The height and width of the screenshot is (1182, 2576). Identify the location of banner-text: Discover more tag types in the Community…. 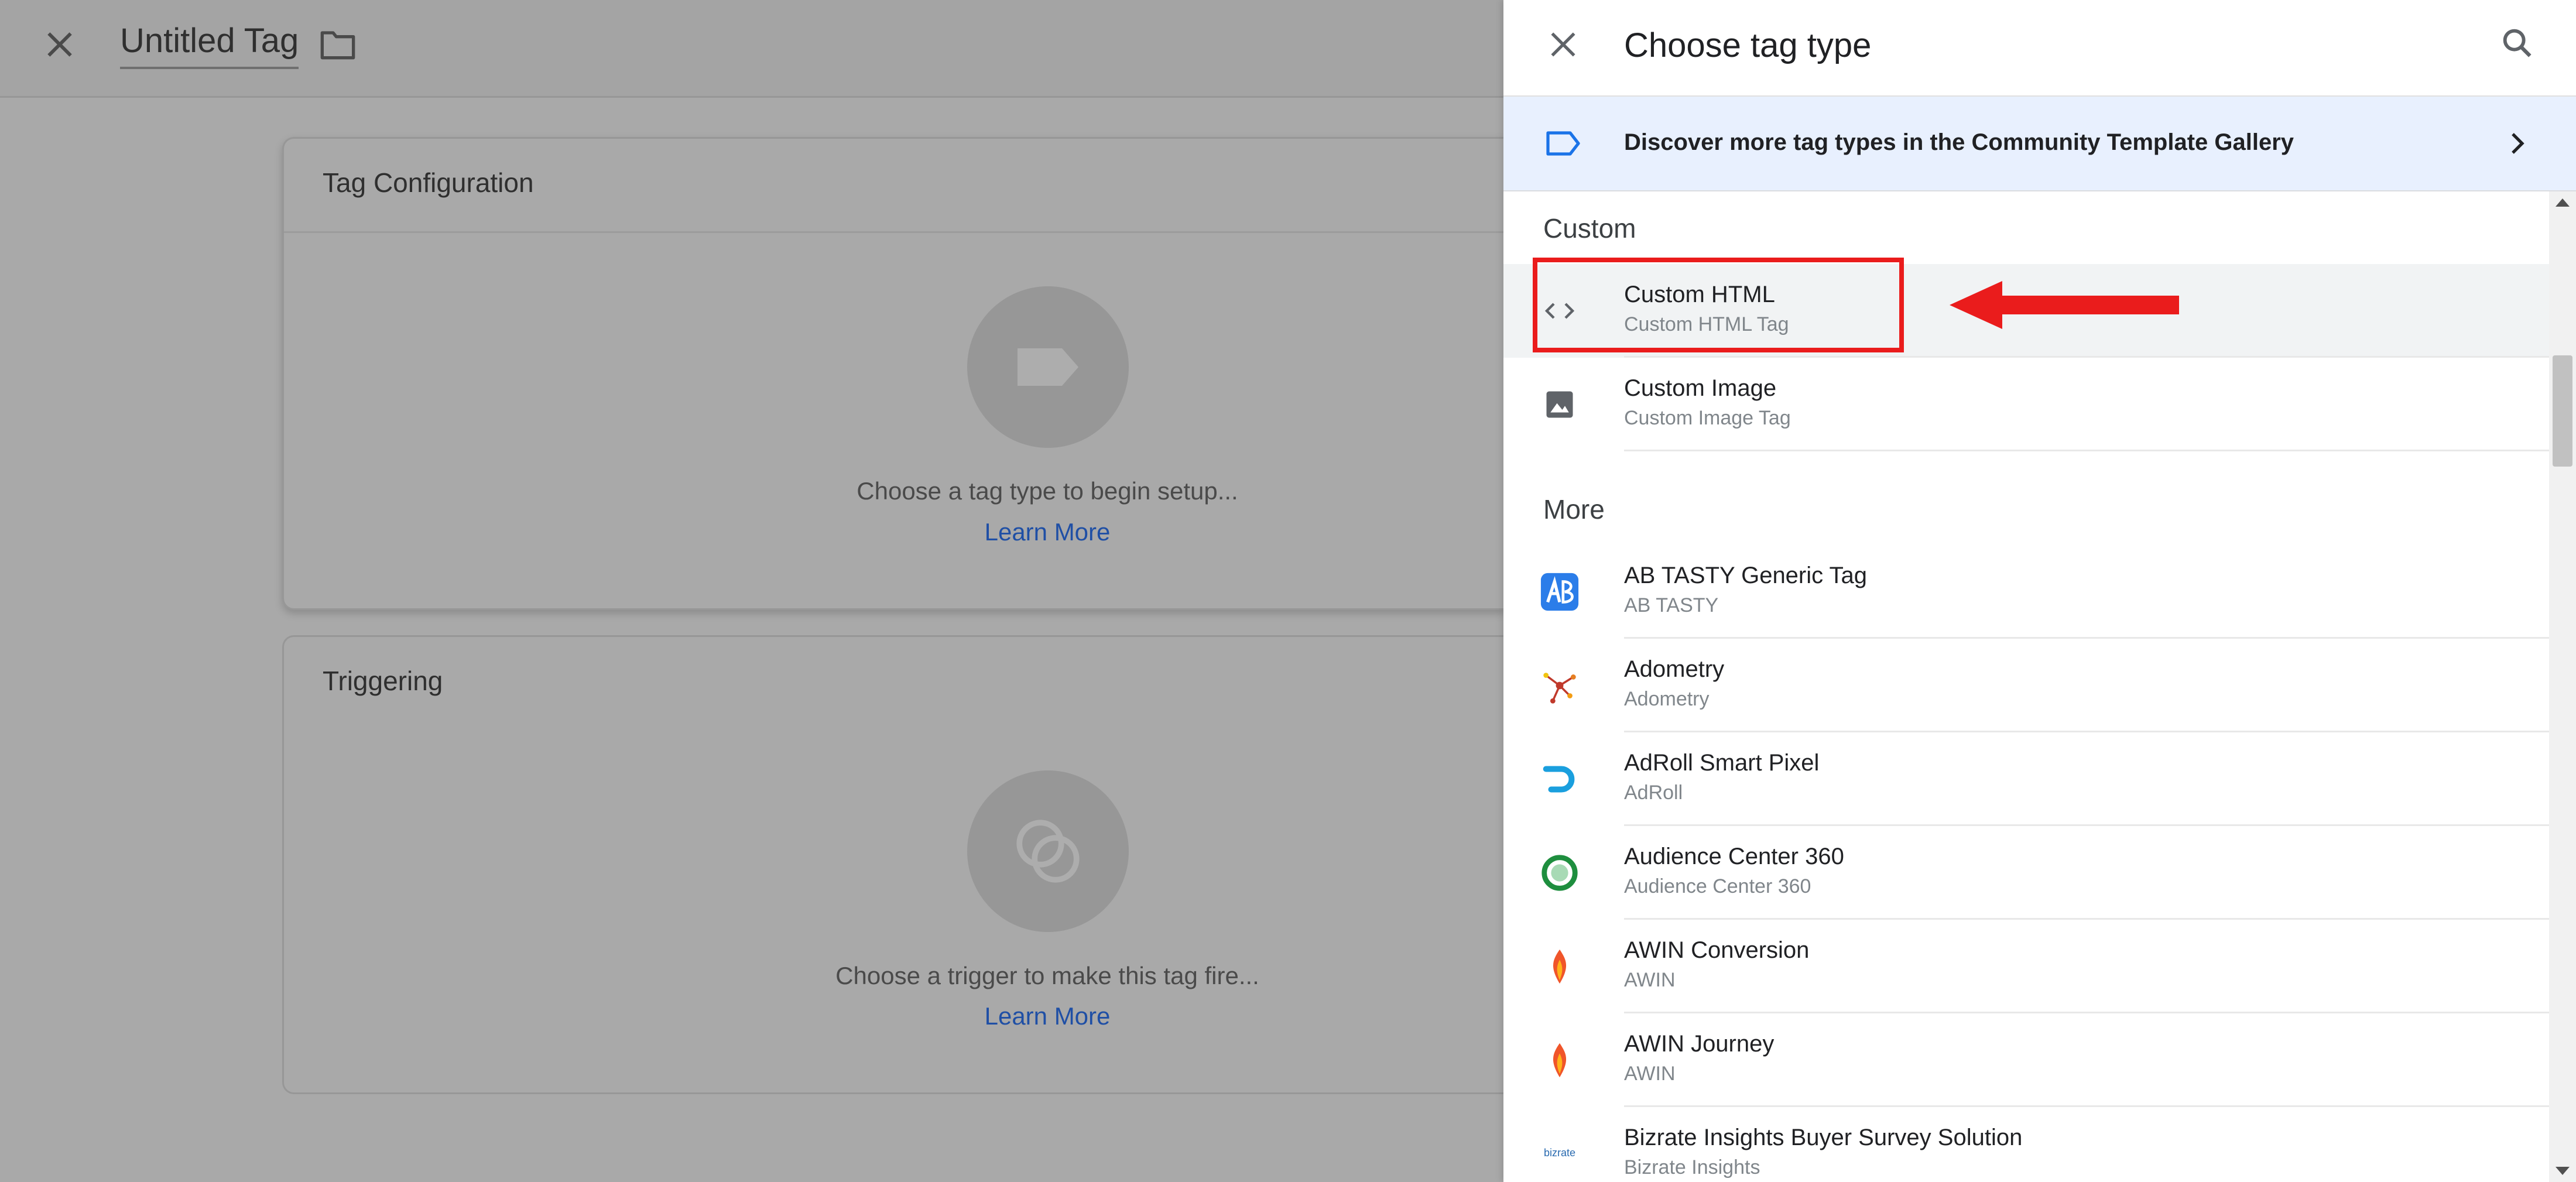
(1959, 142).